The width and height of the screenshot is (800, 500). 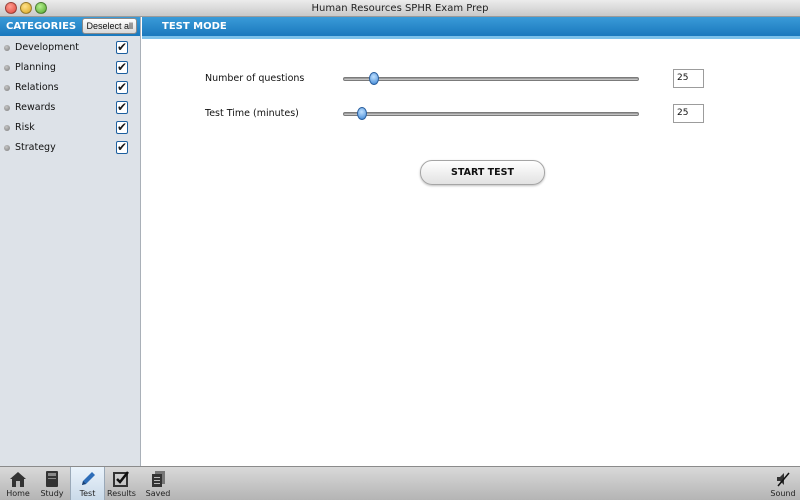 I want to click on category-label: Rewards, so click(x=35, y=107).